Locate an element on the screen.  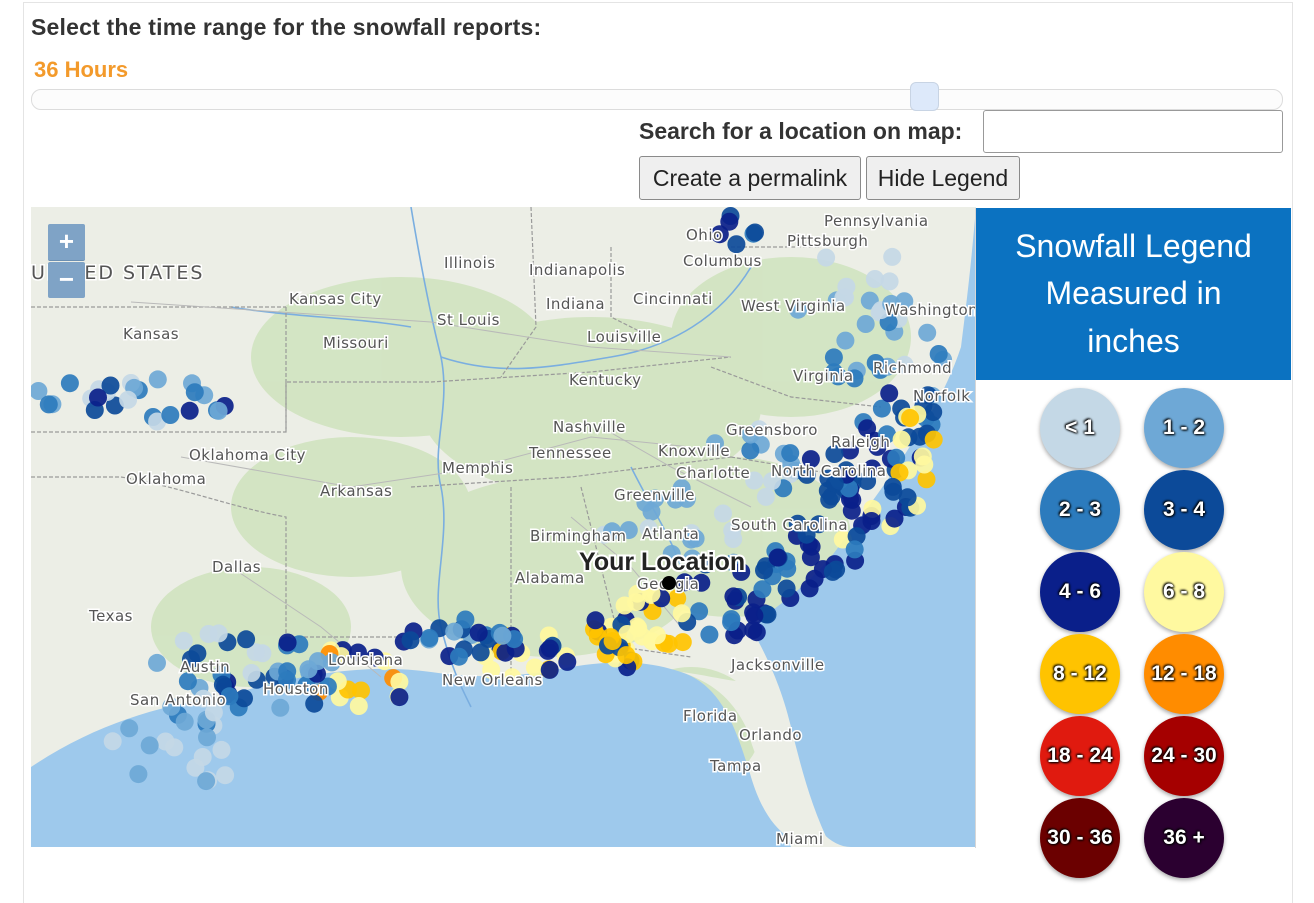
your-location-marker is located at coordinates (669, 583).